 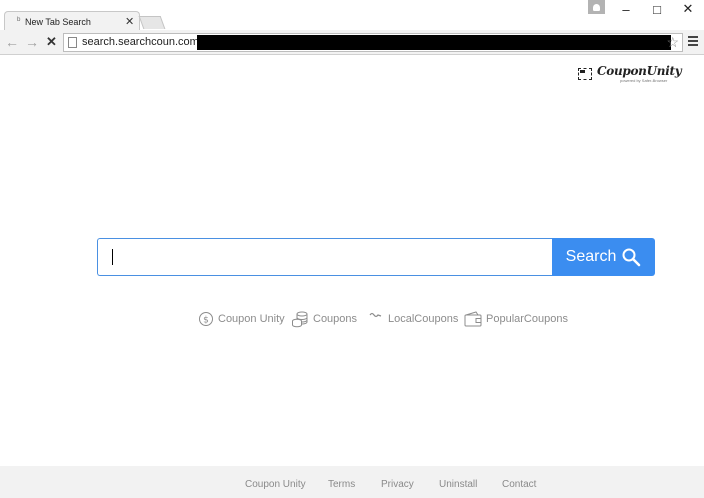 I want to click on footer-link-terms: Terms, so click(x=341, y=484).